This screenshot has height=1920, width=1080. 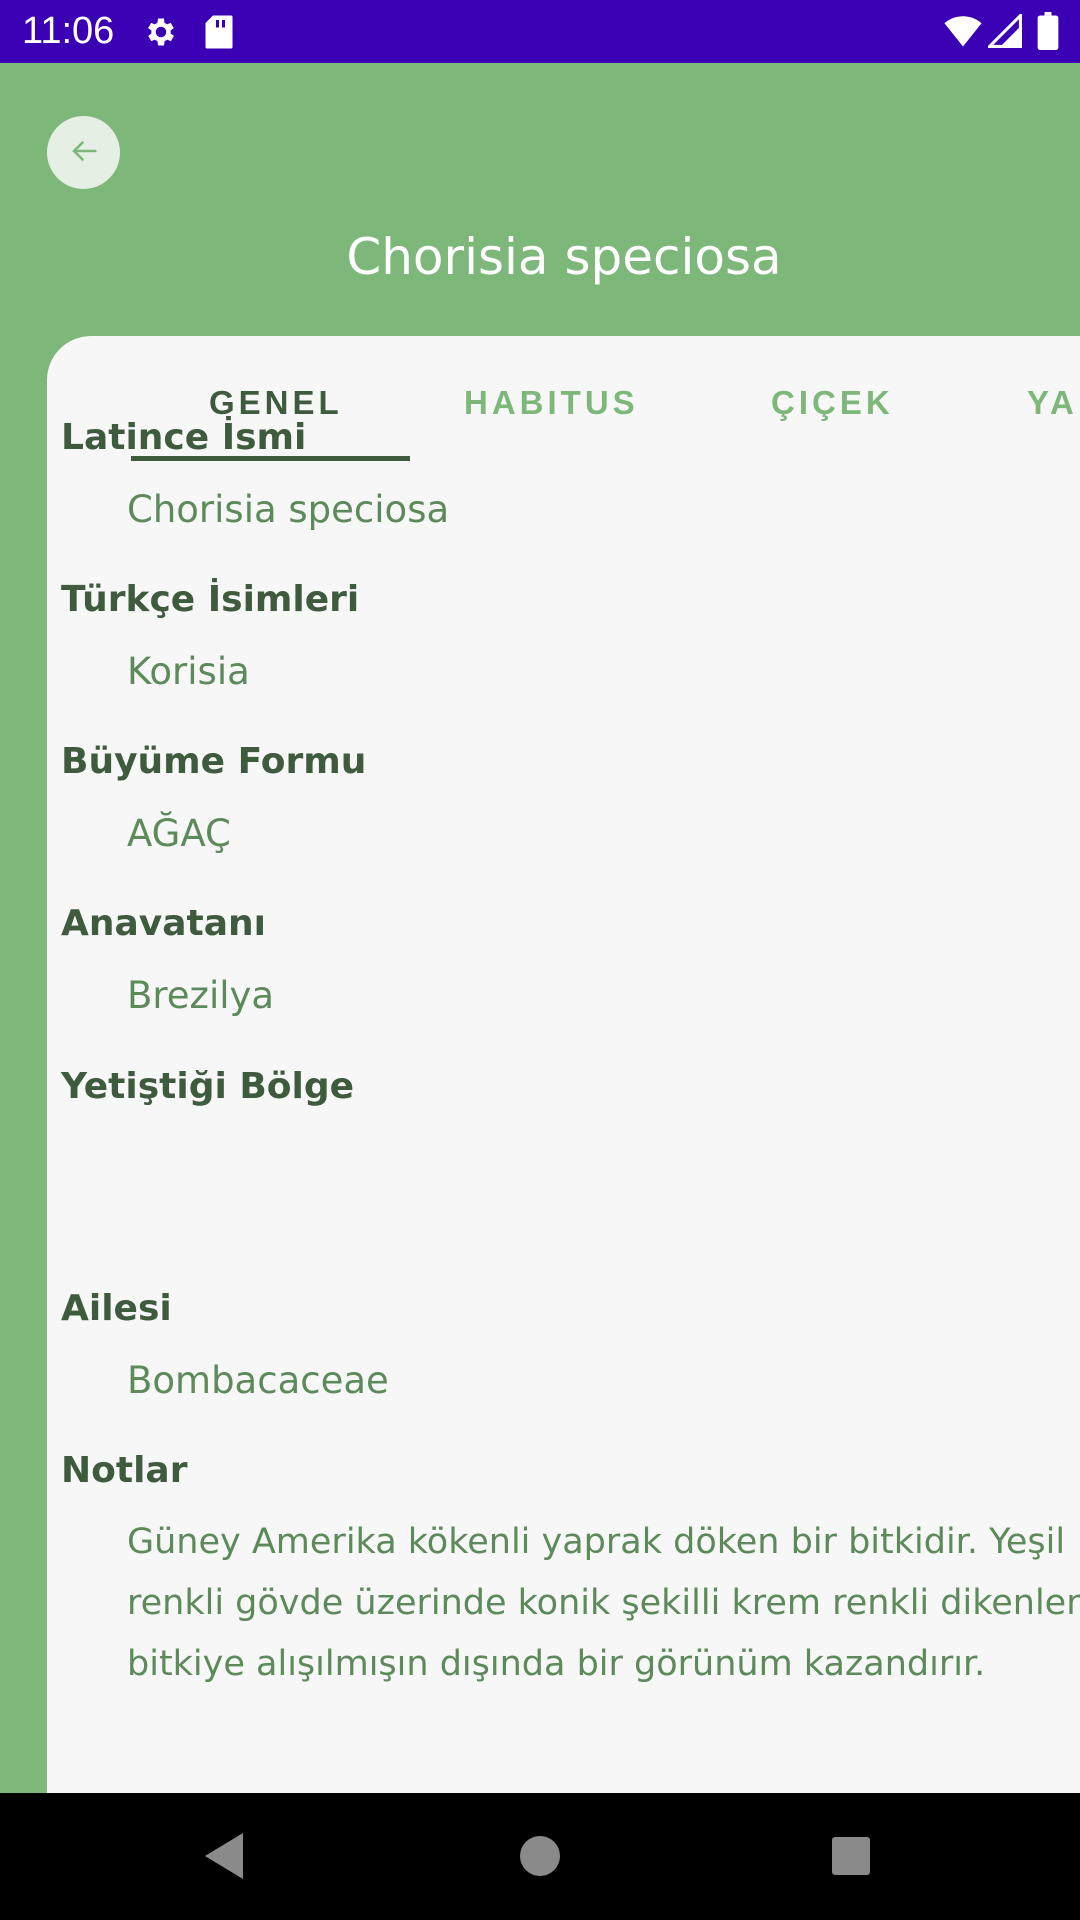 What do you see at coordinates (1052, 403) in the screenshot?
I see `tab-yaprak: YA` at bounding box center [1052, 403].